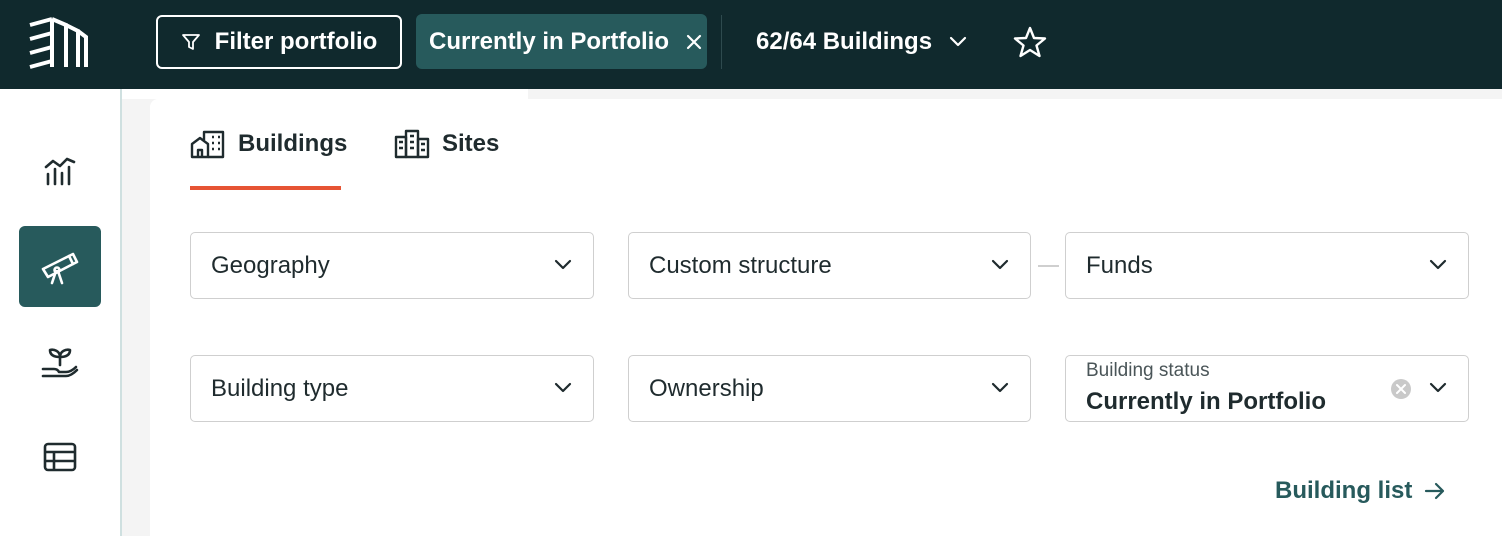  I want to click on funds-dropdown: Funds, so click(1267, 265).